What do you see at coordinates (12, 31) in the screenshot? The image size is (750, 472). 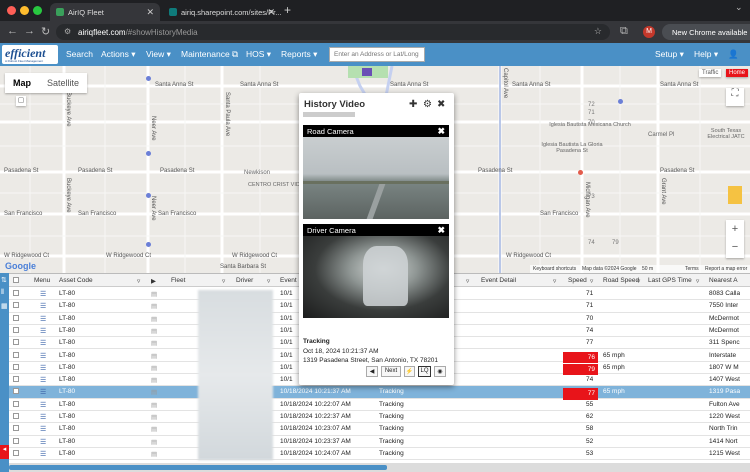 I see `back-icon: ←` at bounding box center [12, 31].